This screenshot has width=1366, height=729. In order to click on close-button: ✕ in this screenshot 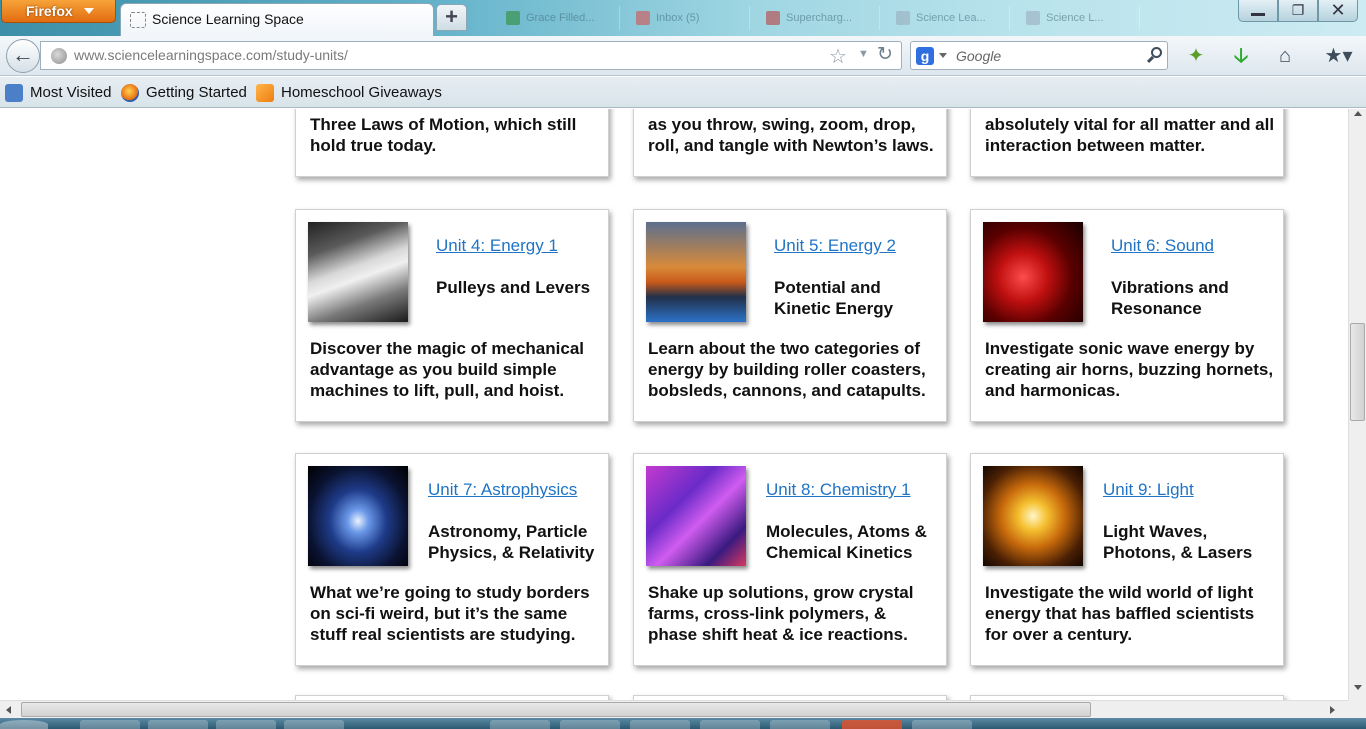, I will do `click(1338, 11)`.